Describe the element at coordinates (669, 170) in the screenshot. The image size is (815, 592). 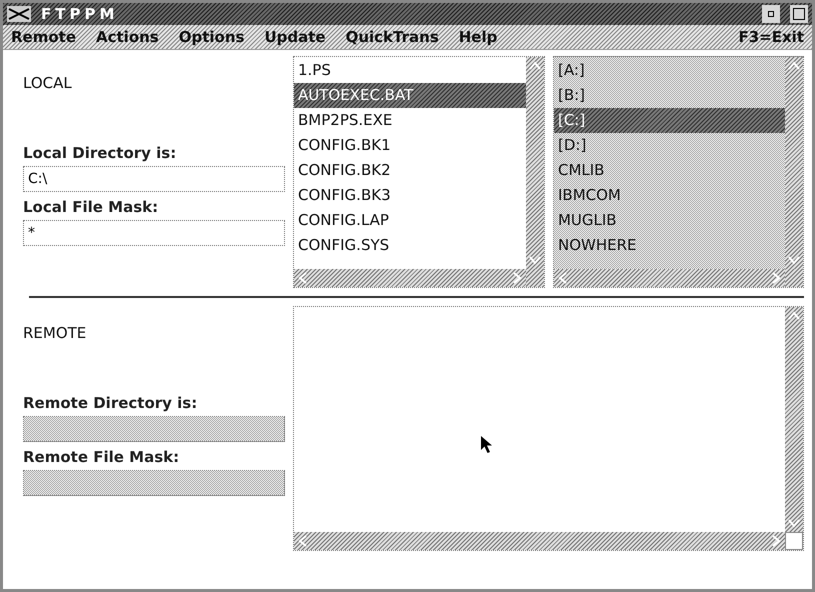
I see `list-item: CMLIB` at that location.